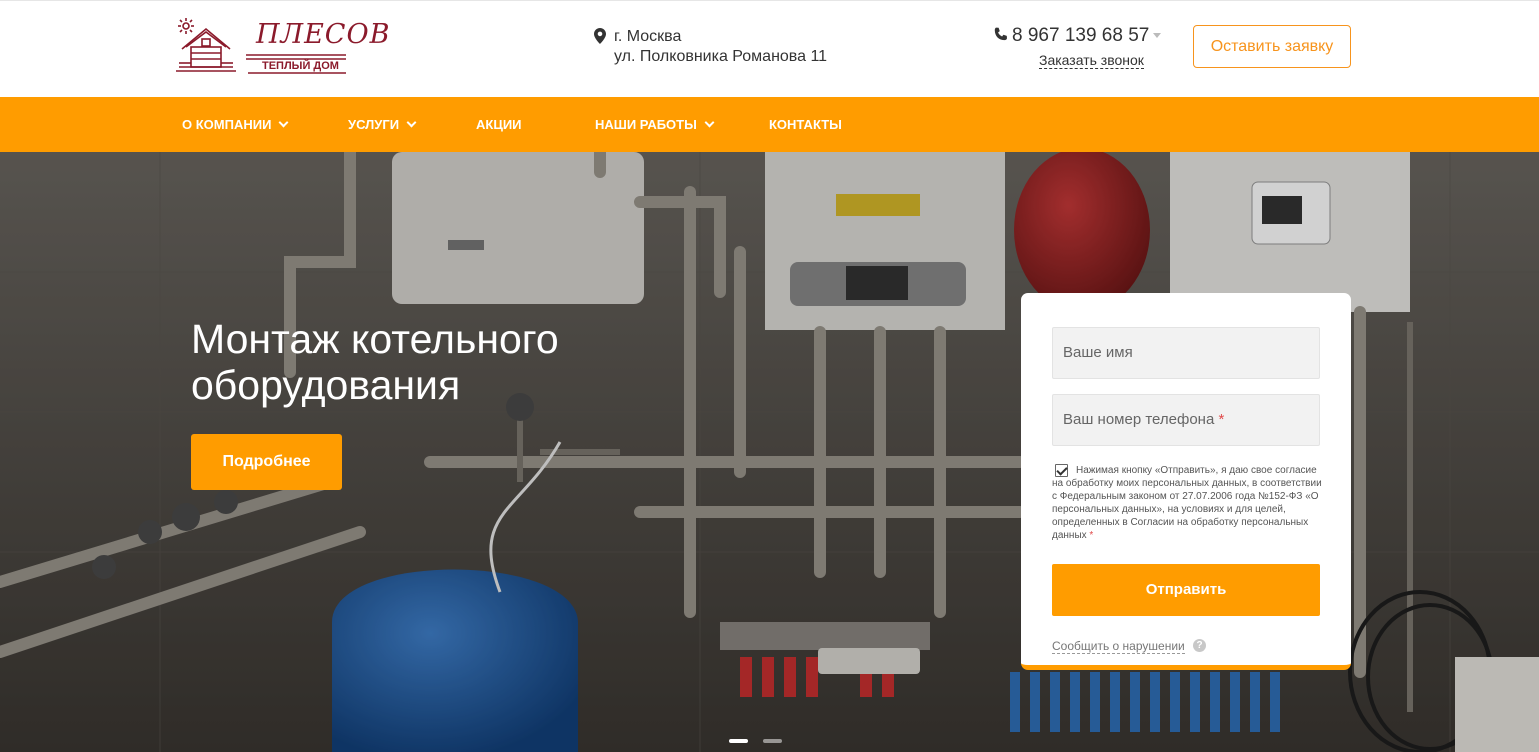 This screenshot has height=752, width=1539. I want to click on name-placeholder: Ваше имя, so click(1098, 352).